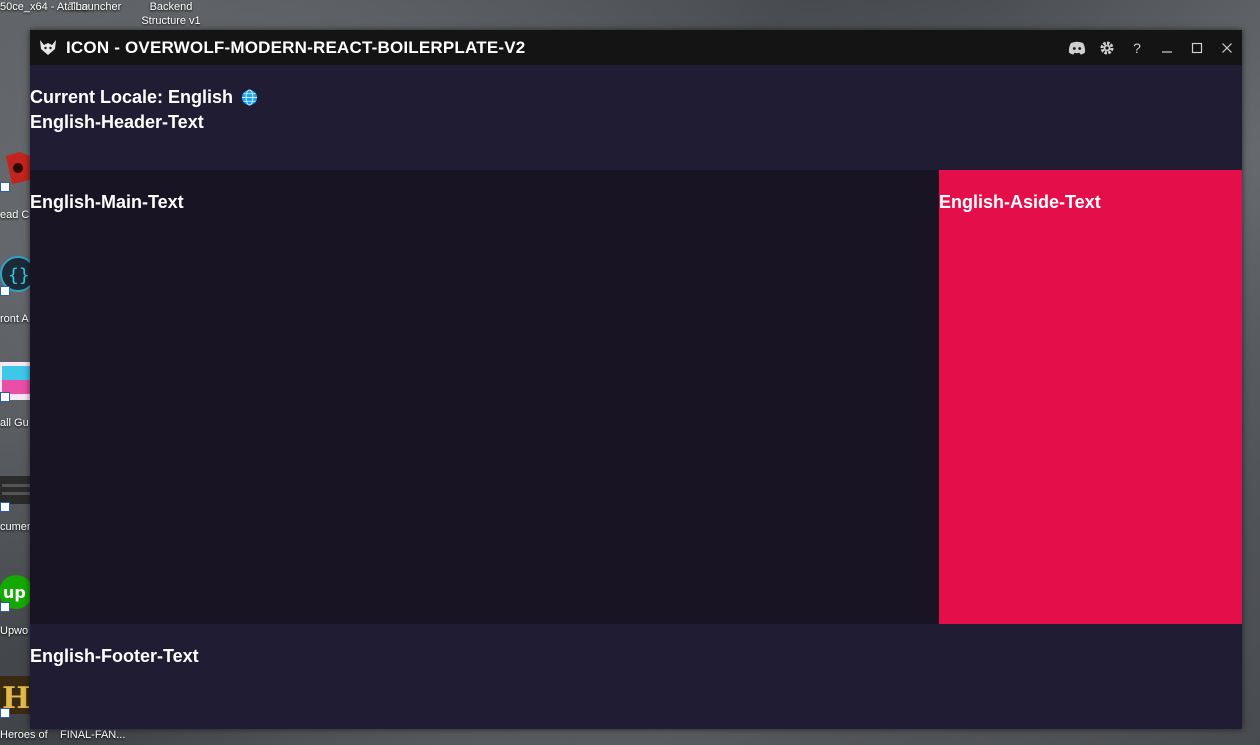 The image size is (1260, 745). I want to click on discord-icon, so click(1077, 47).